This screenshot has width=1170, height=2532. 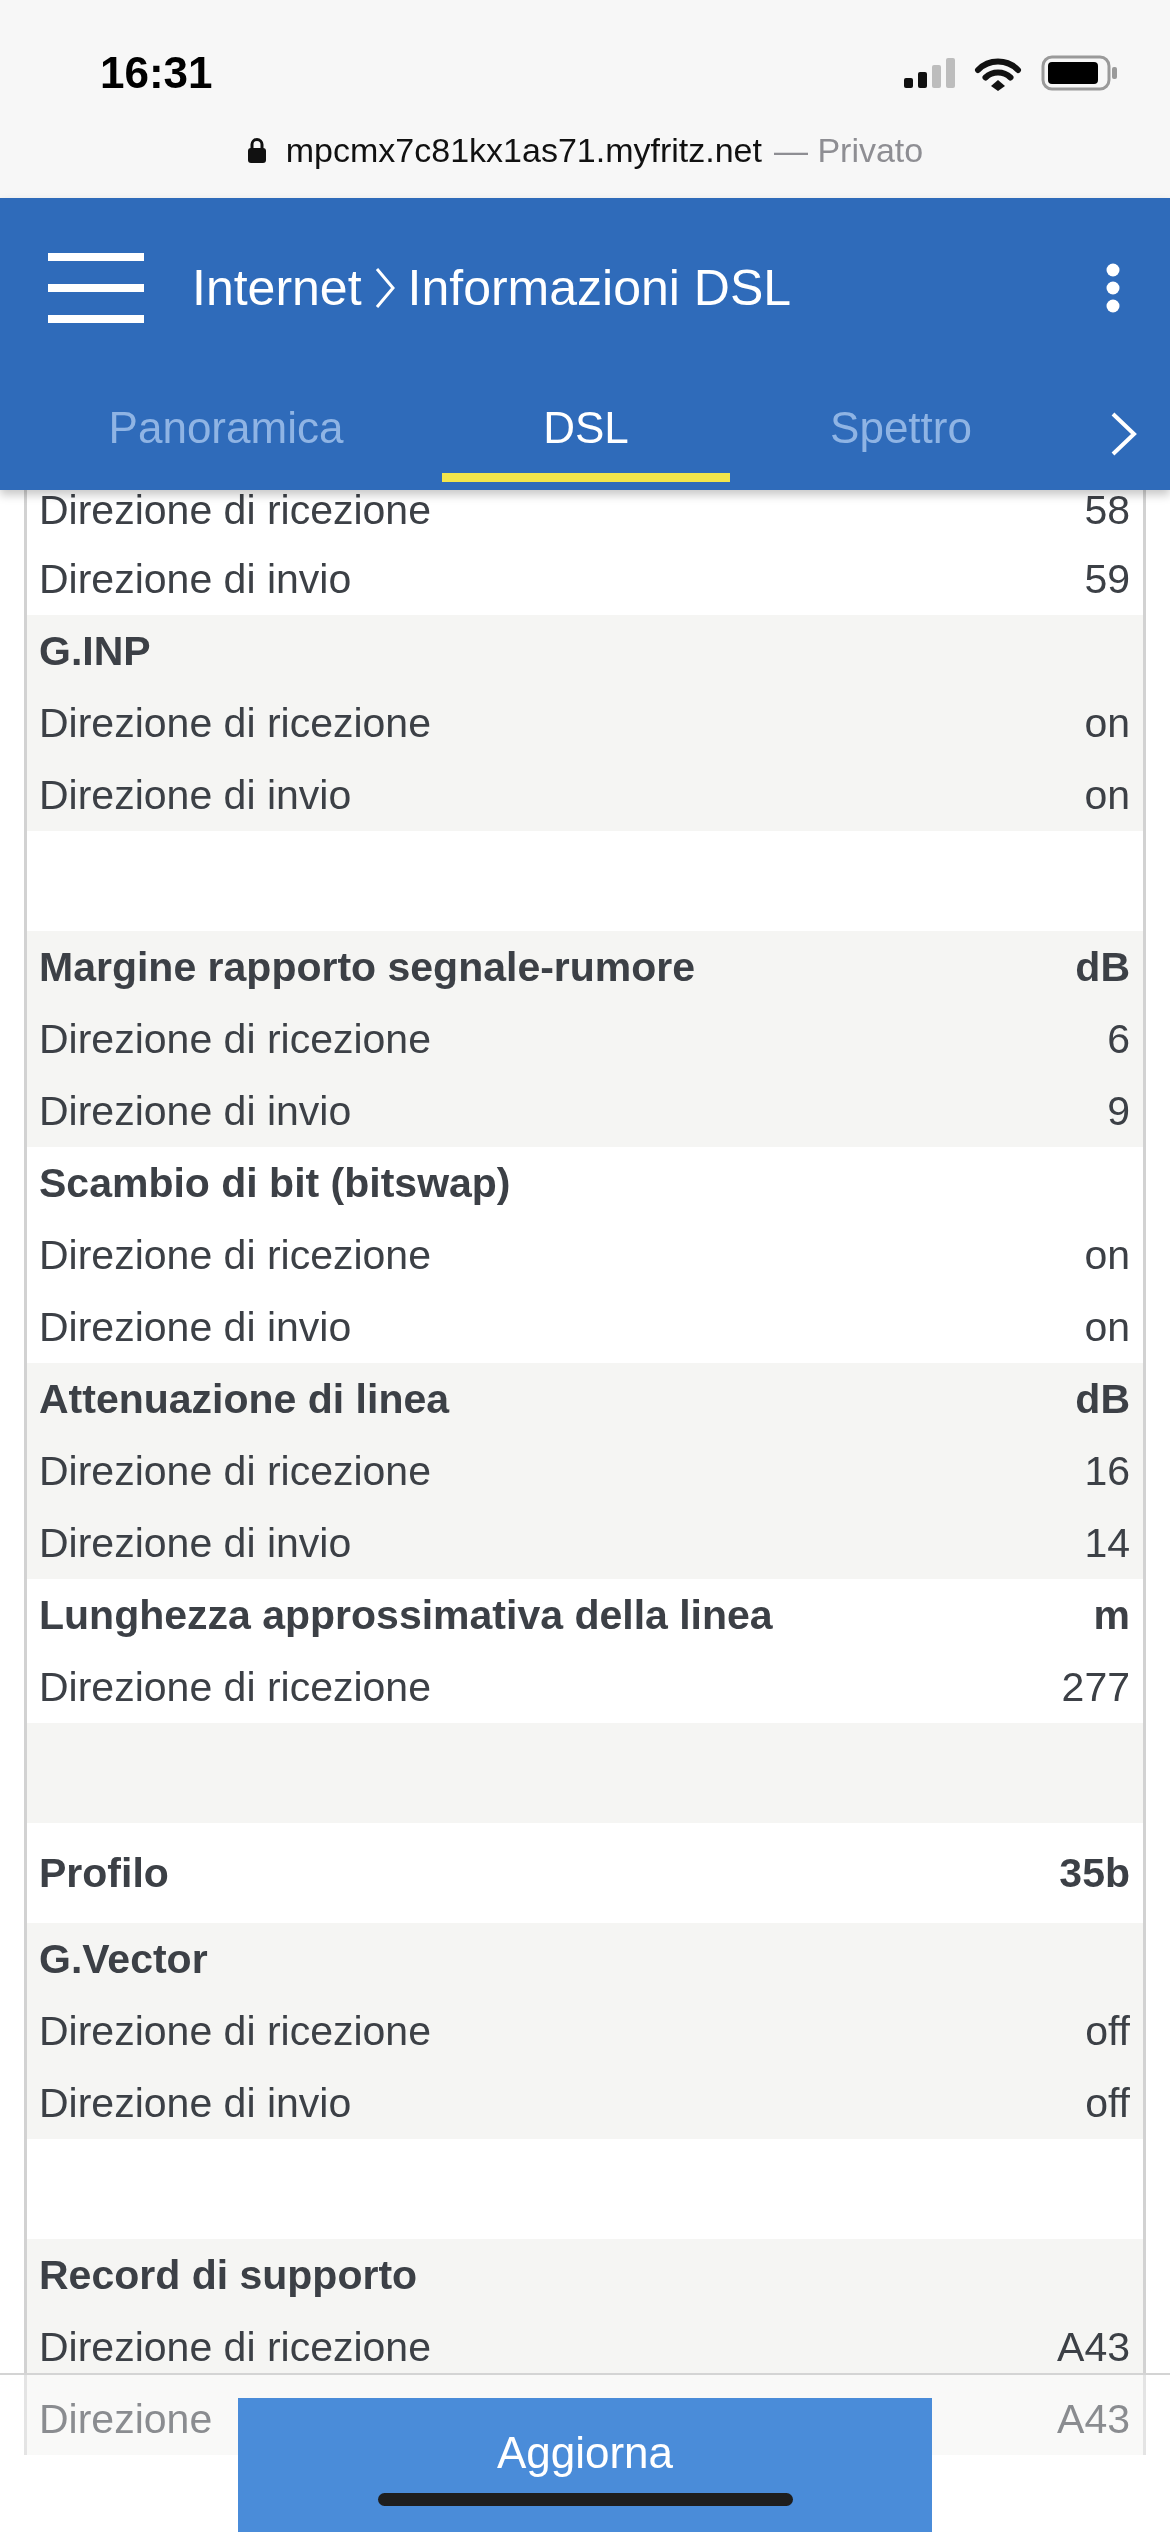 I want to click on section-title: Margine rapporto segnale-rumore, so click(x=367, y=967).